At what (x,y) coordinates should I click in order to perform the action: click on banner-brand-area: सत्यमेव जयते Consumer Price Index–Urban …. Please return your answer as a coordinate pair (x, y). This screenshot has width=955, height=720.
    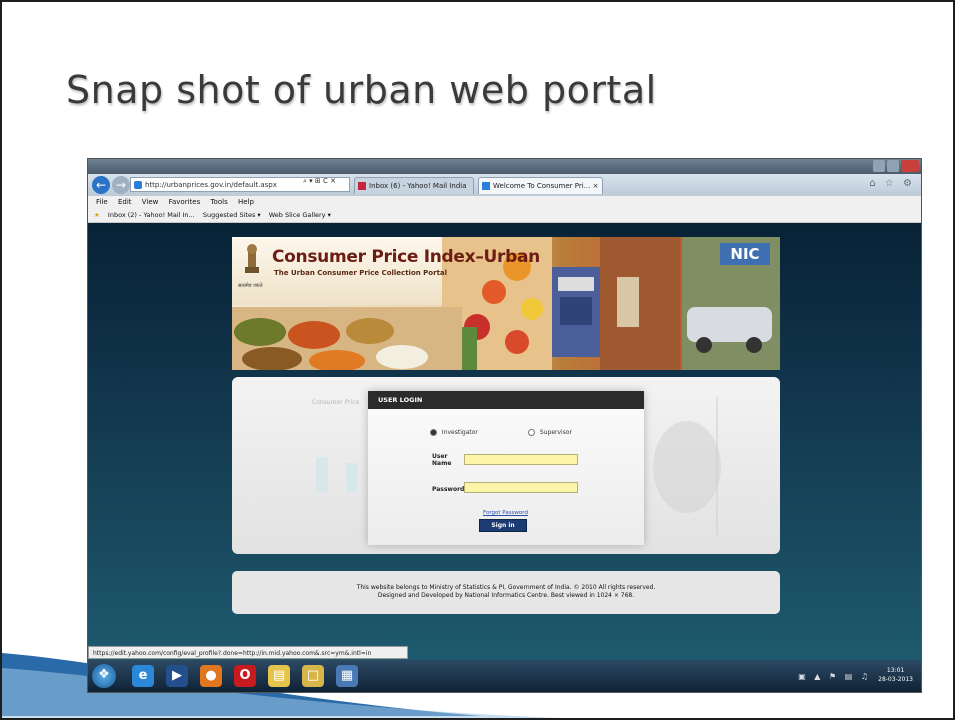
    Looking at the image, I should click on (386, 271).